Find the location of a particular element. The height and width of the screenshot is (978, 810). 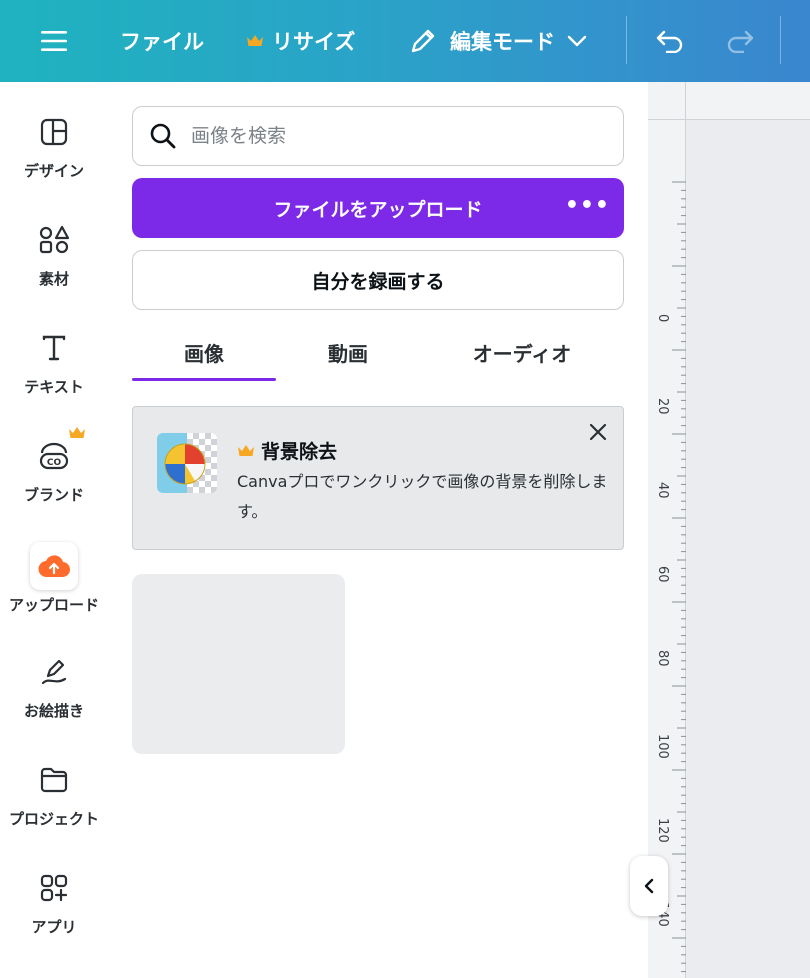

main-menu-button is located at coordinates (54, 41).